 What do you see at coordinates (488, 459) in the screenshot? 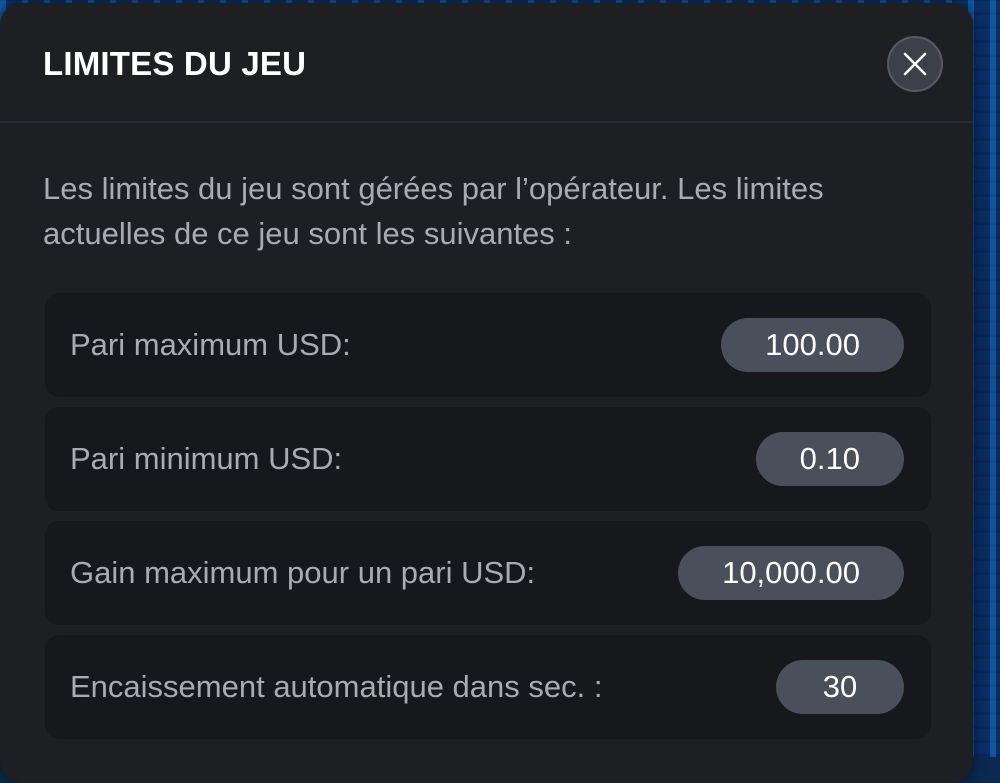
I see `limit-row-min-bet: Pari minimum USD: 0.10` at bounding box center [488, 459].